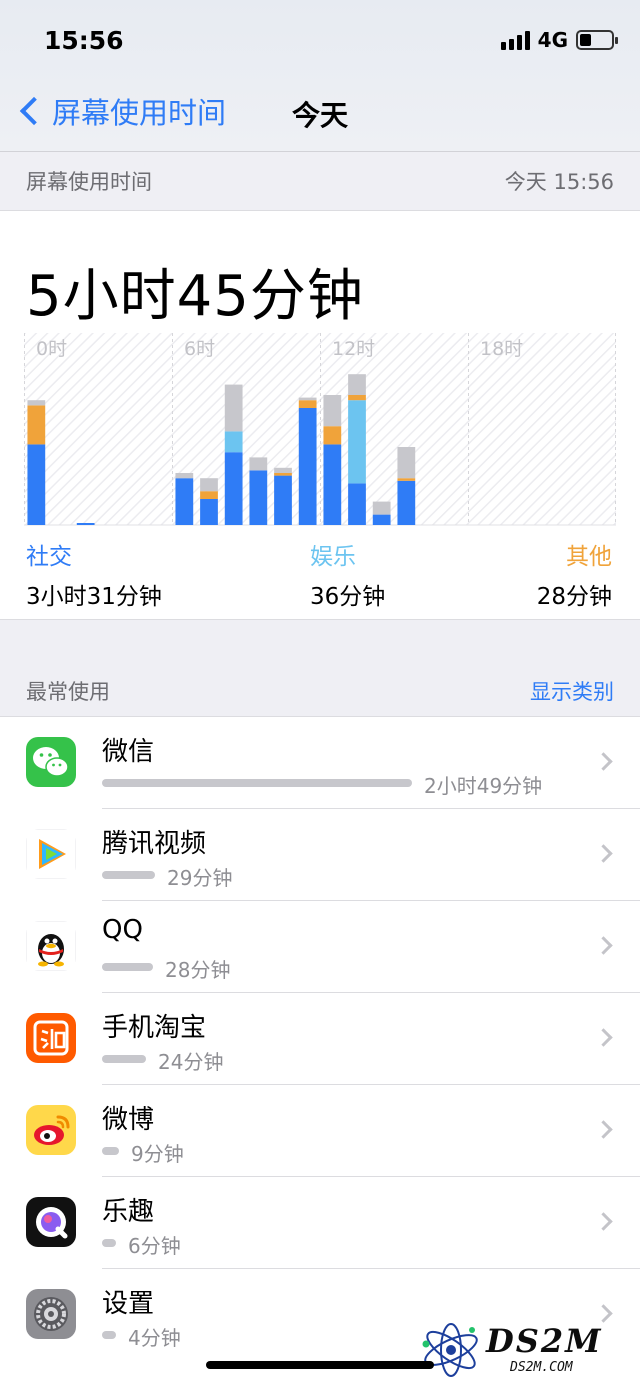 The width and height of the screenshot is (640, 1386). Describe the element at coordinates (200, 878) in the screenshot. I see `usage-duration: 29分钟` at that location.